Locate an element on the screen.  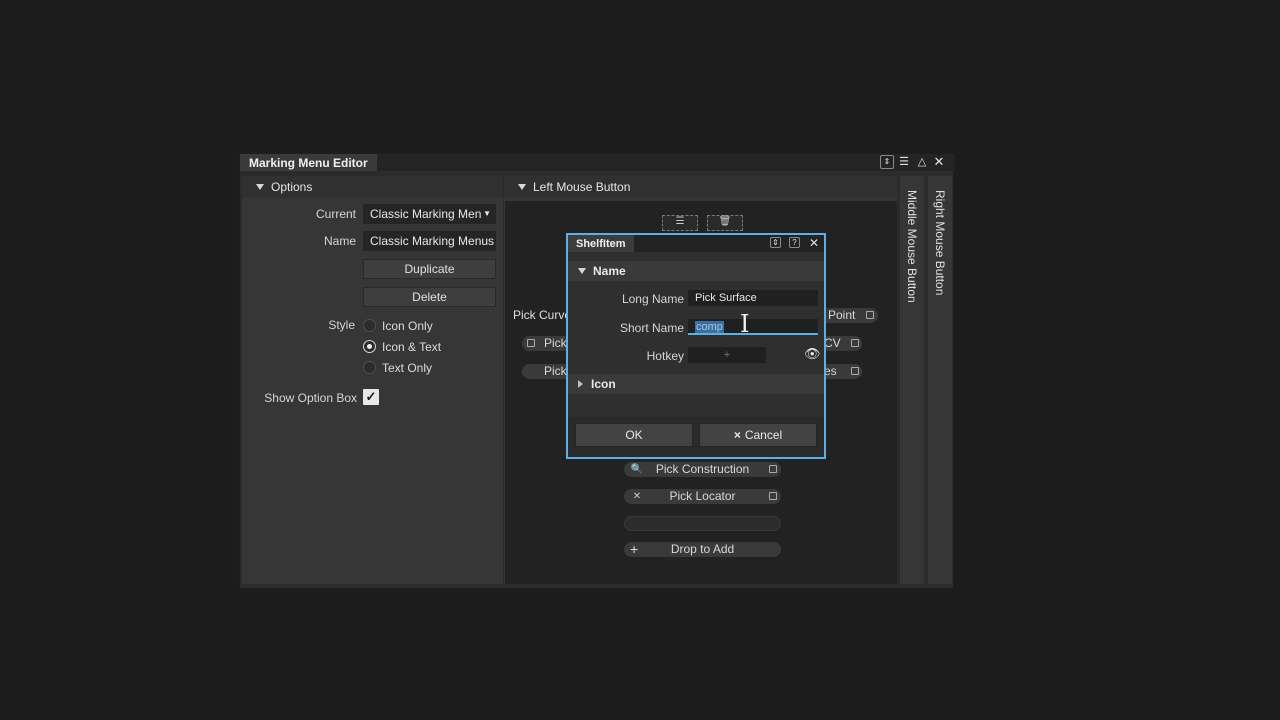
pick-point-item: Point is located at coordinates (849, 315).